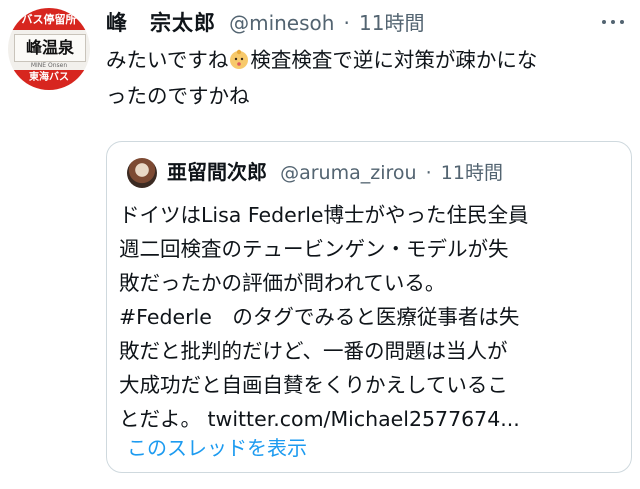  I want to click on quoted-user-handle: @aruma_zirou, so click(348, 173).